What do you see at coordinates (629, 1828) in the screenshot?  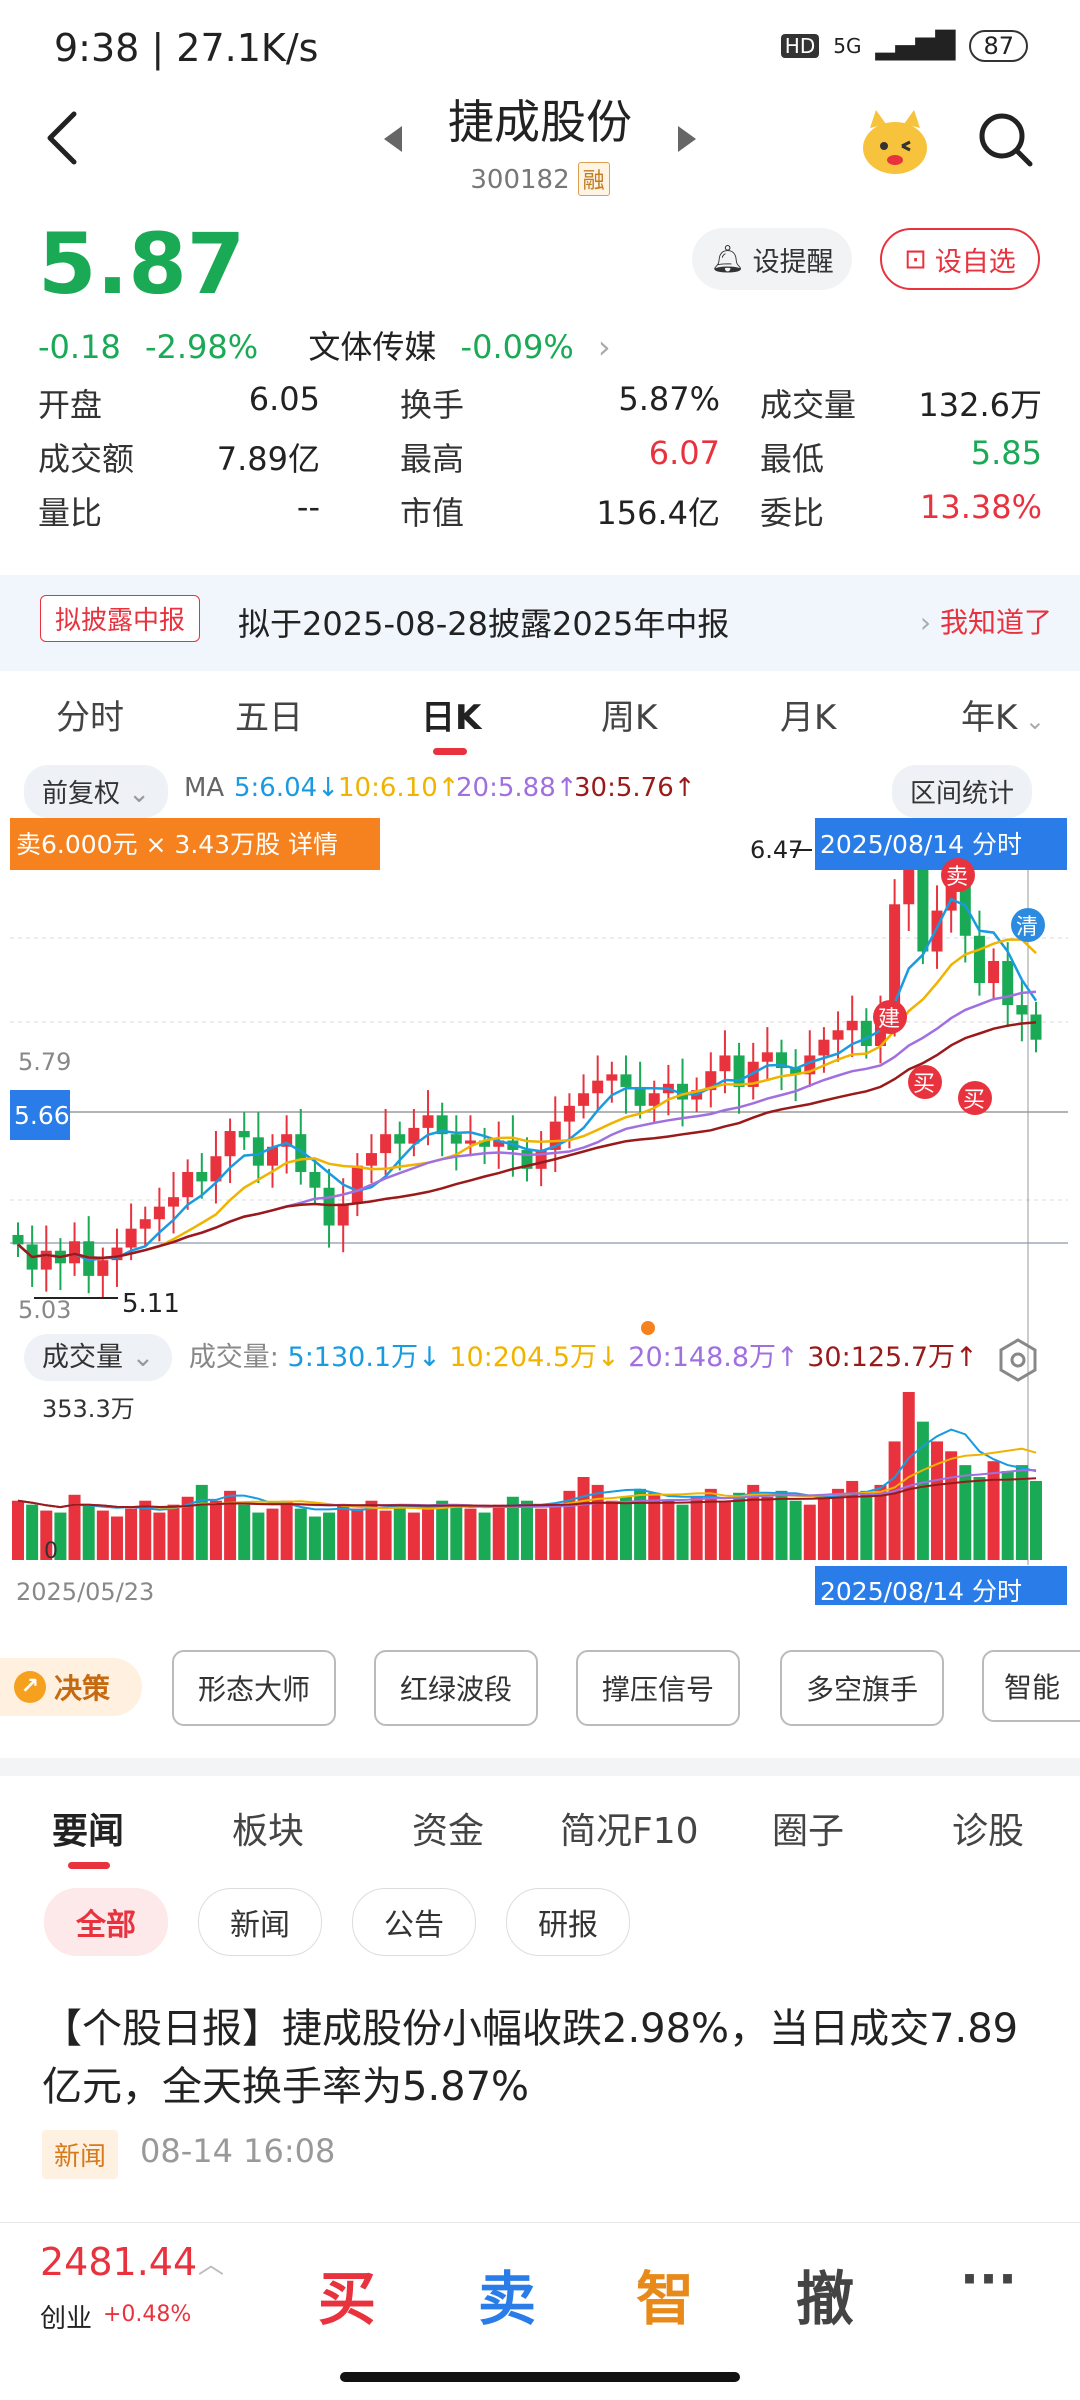 I see `tab-f10: 简况F10` at bounding box center [629, 1828].